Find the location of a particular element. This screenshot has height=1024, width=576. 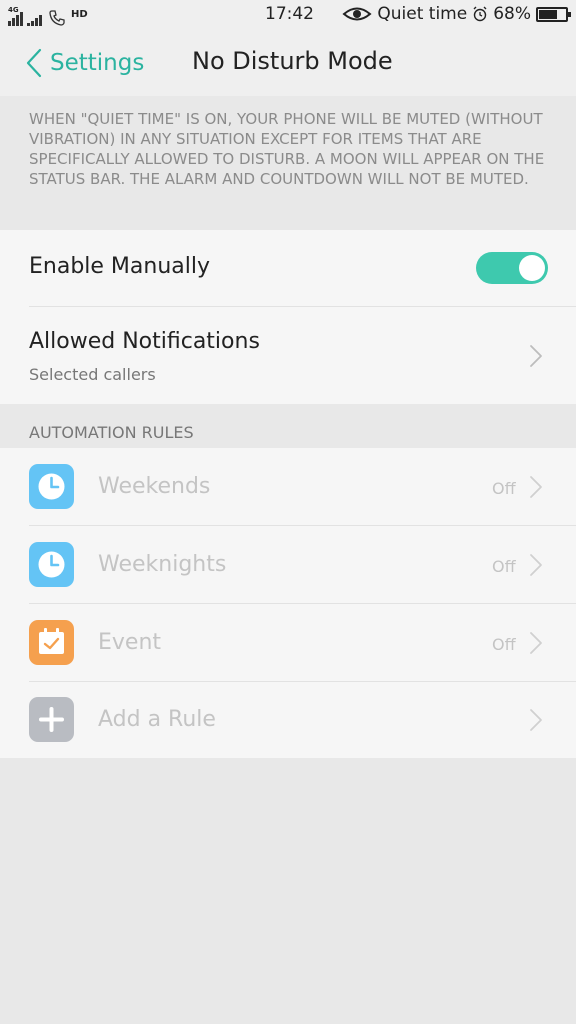

quiet-time-label: Quiet time is located at coordinates (422, 14).